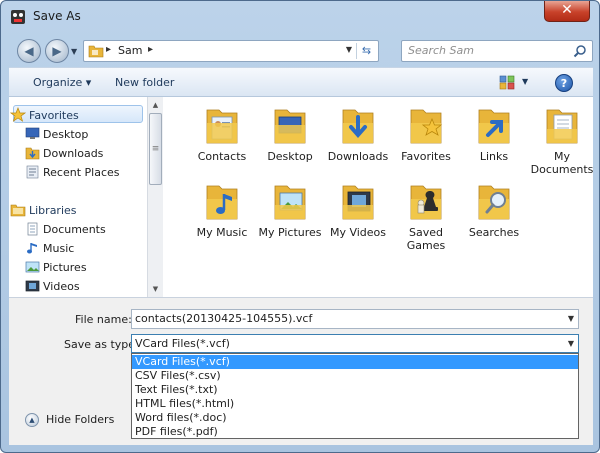  Describe the element at coordinates (355, 376) in the screenshot. I see `file-type-option-csv: CSV Files(*.csv)` at that location.